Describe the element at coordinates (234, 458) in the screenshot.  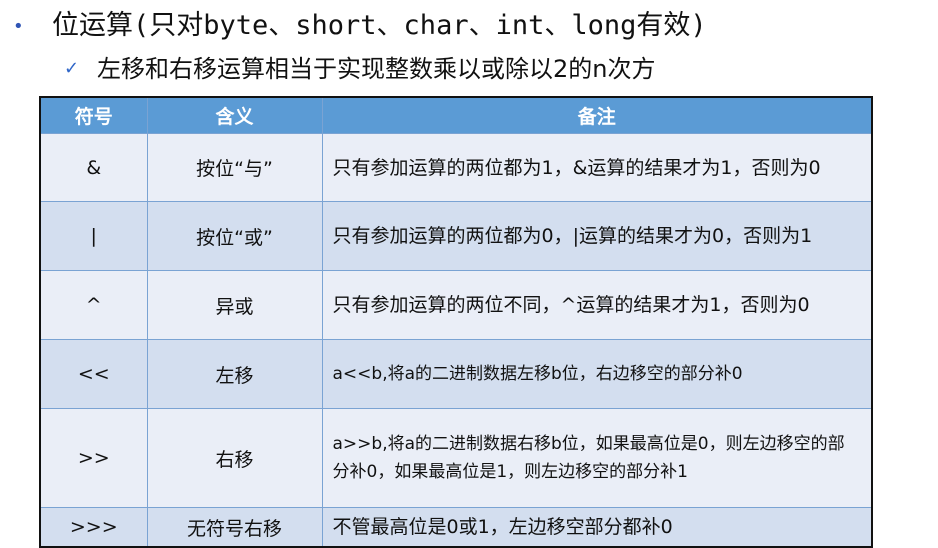
I see `meaning-cell: 右移` at that location.